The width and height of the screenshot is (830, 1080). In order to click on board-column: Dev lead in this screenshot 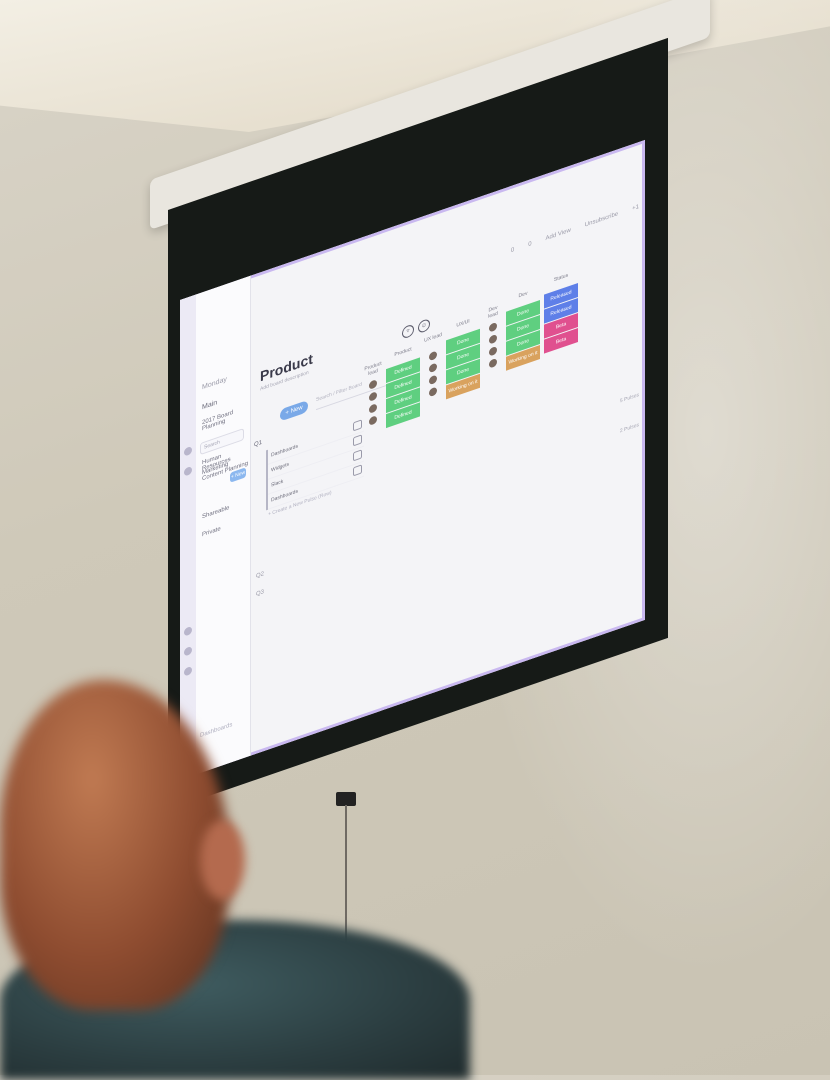, I will do `click(493, 338)`.